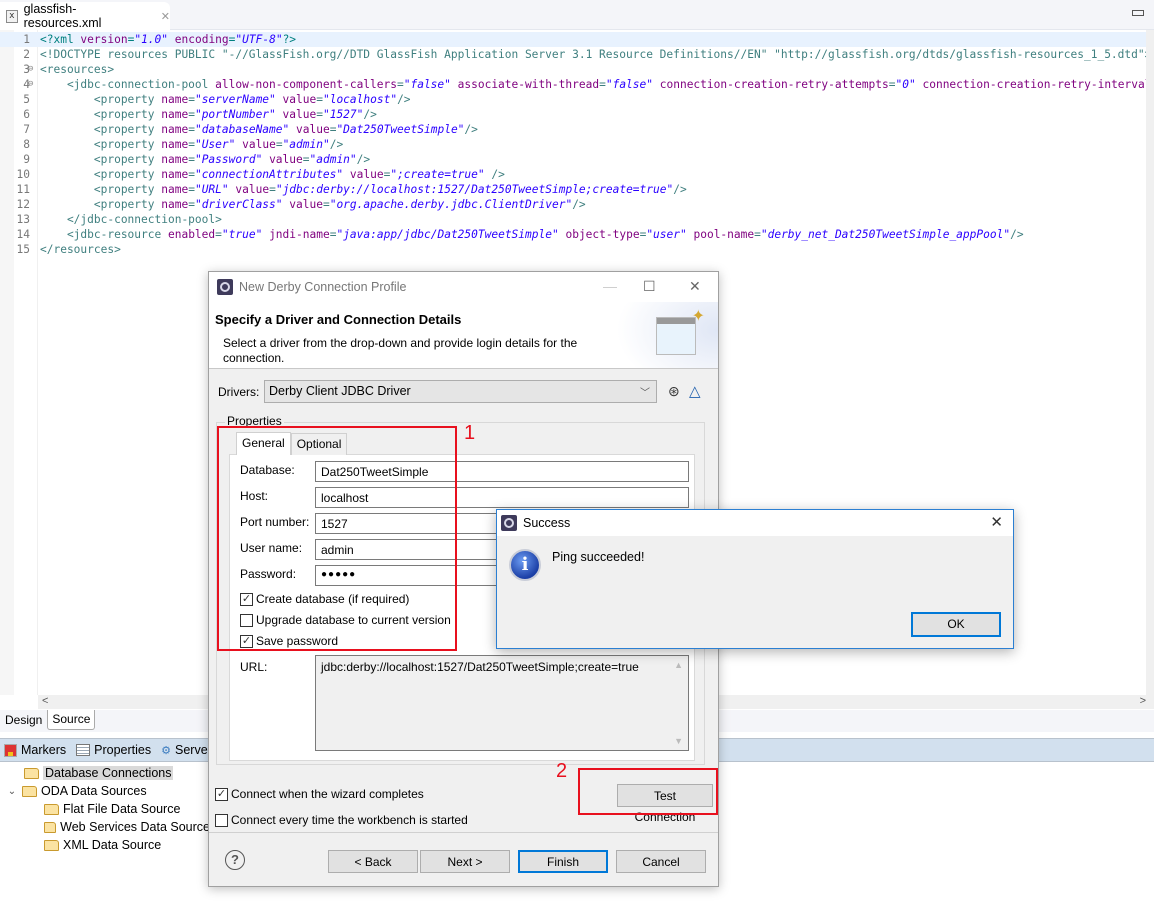 The height and width of the screenshot is (918, 1154). What do you see at coordinates (105, 773) in the screenshot?
I see `tree-item-database-connections: Database Connections` at bounding box center [105, 773].